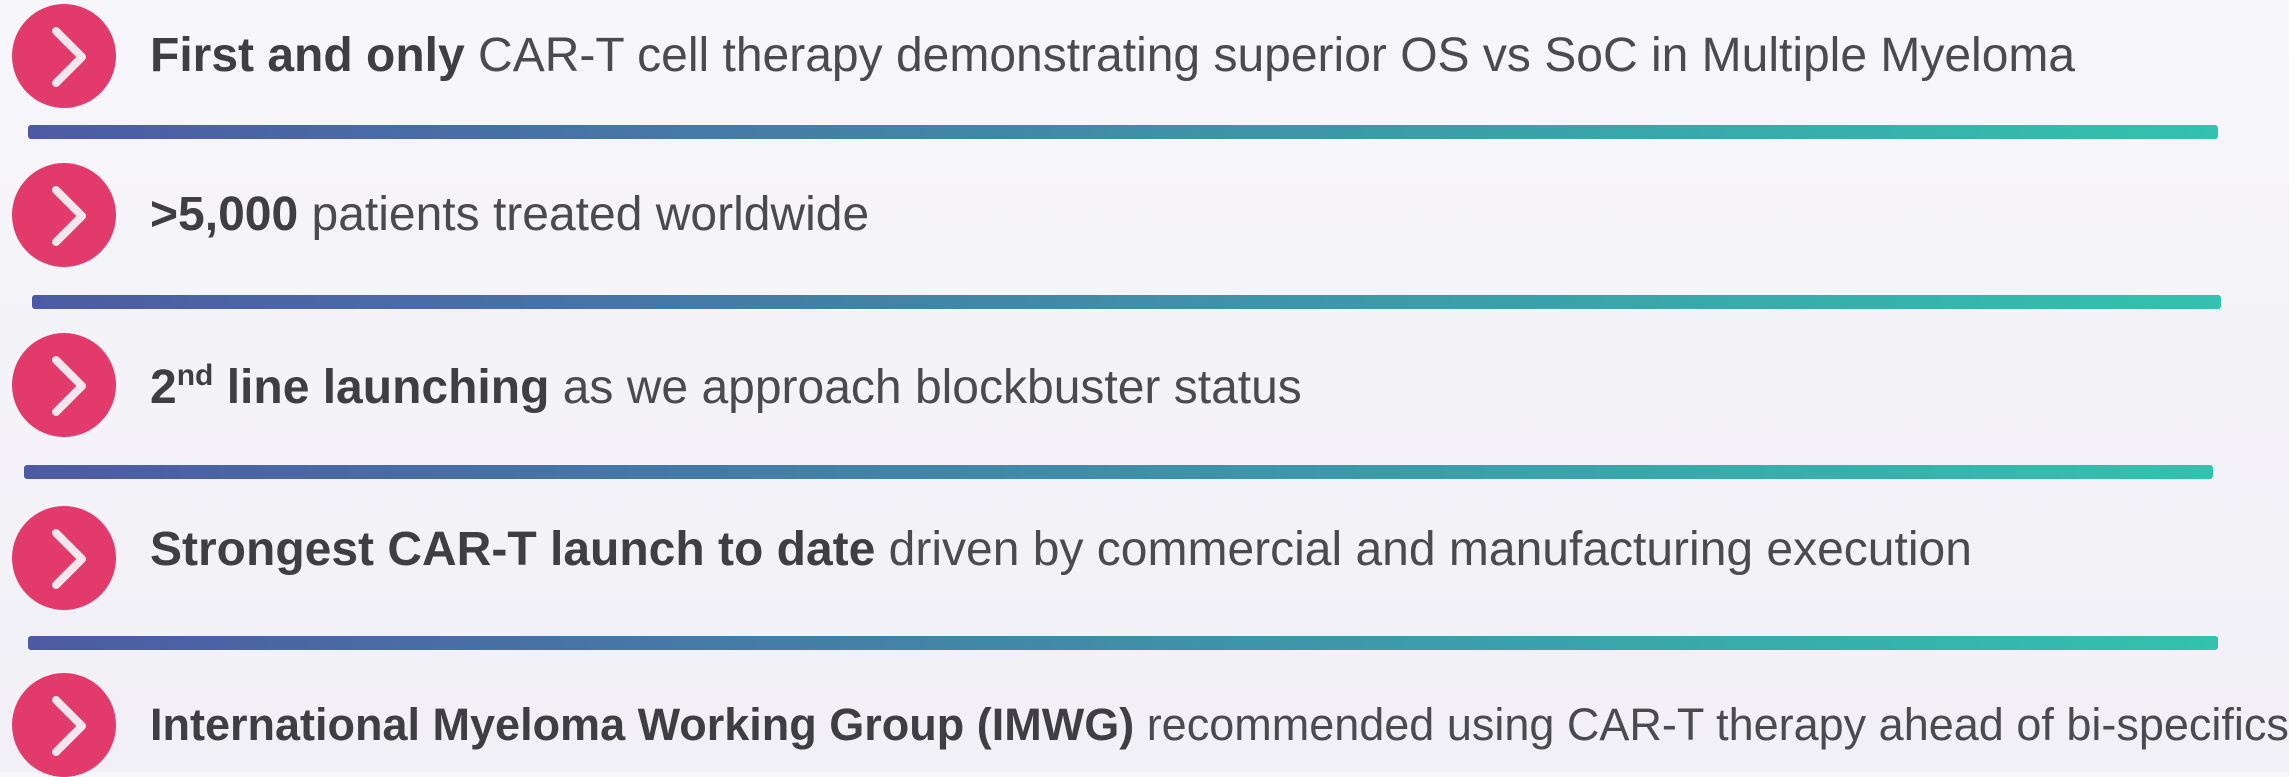 The width and height of the screenshot is (2289, 777). I want to click on list-item-superscript: nd, so click(195, 375).